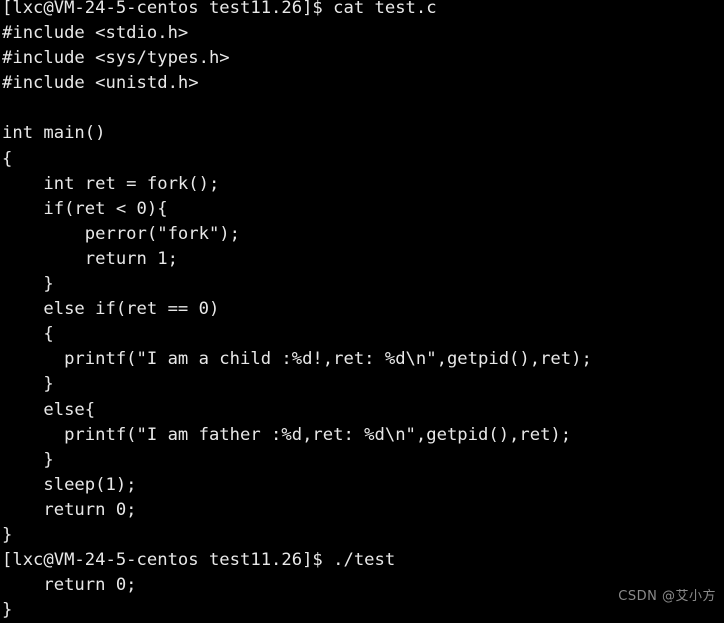  I want to click on terminal-line-else-open-brace: else{, so click(49, 409).